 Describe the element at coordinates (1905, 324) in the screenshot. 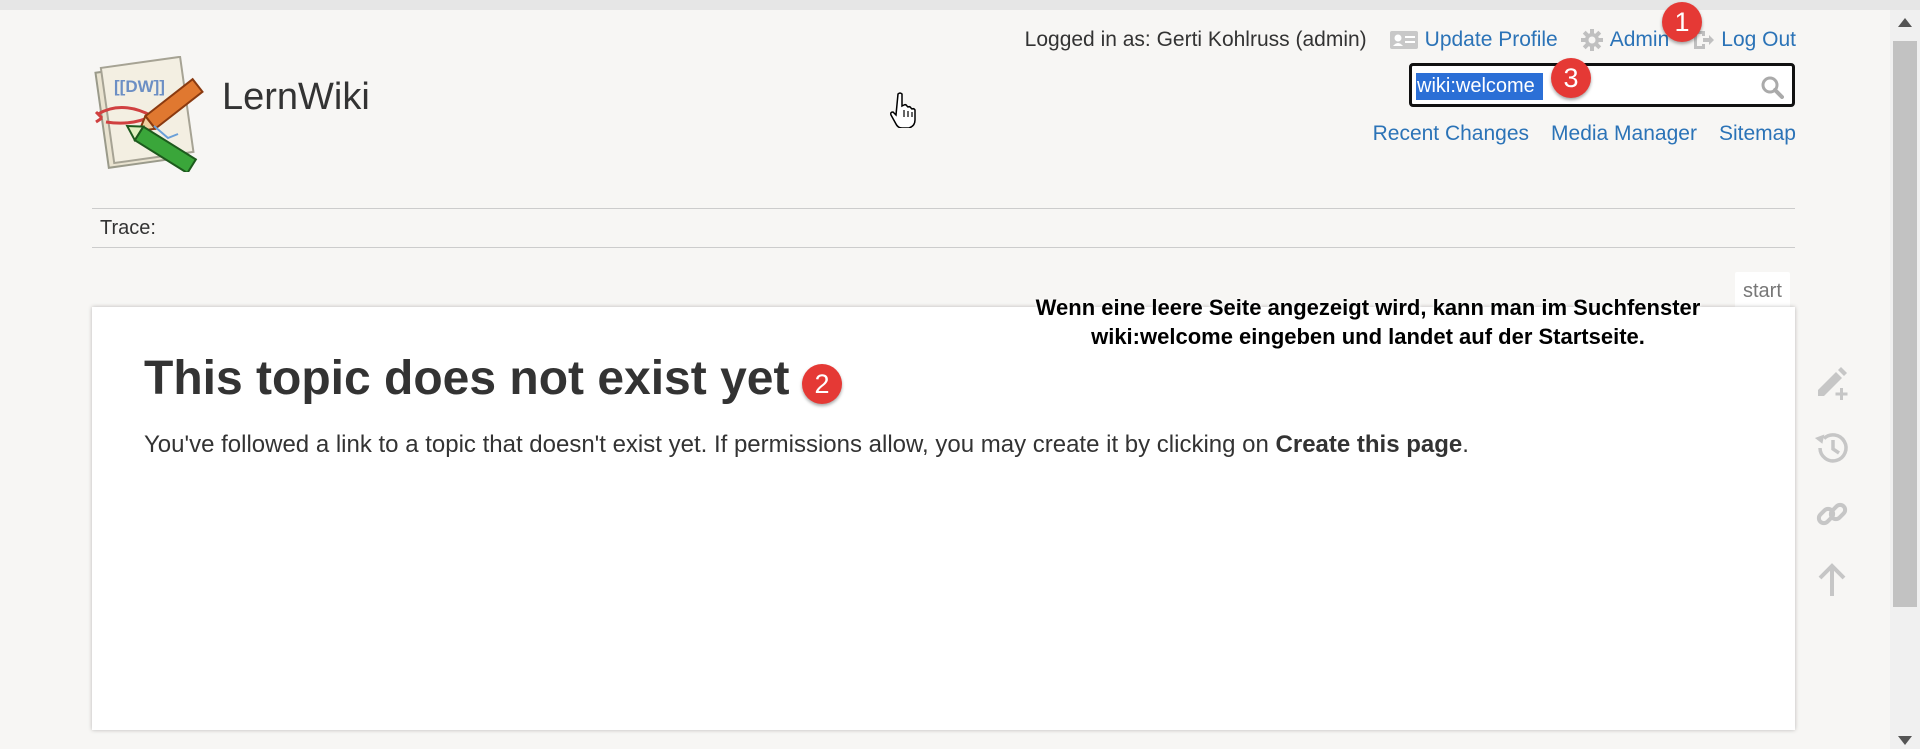

I see `scrollbar-thumb` at that location.